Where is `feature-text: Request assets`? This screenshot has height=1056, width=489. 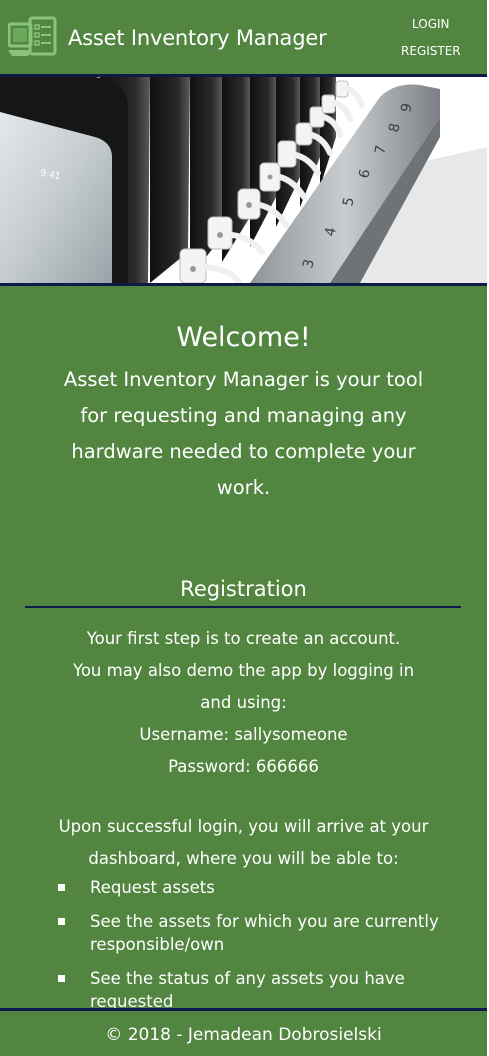 feature-text: Request assets is located at coordinates (152, 887).